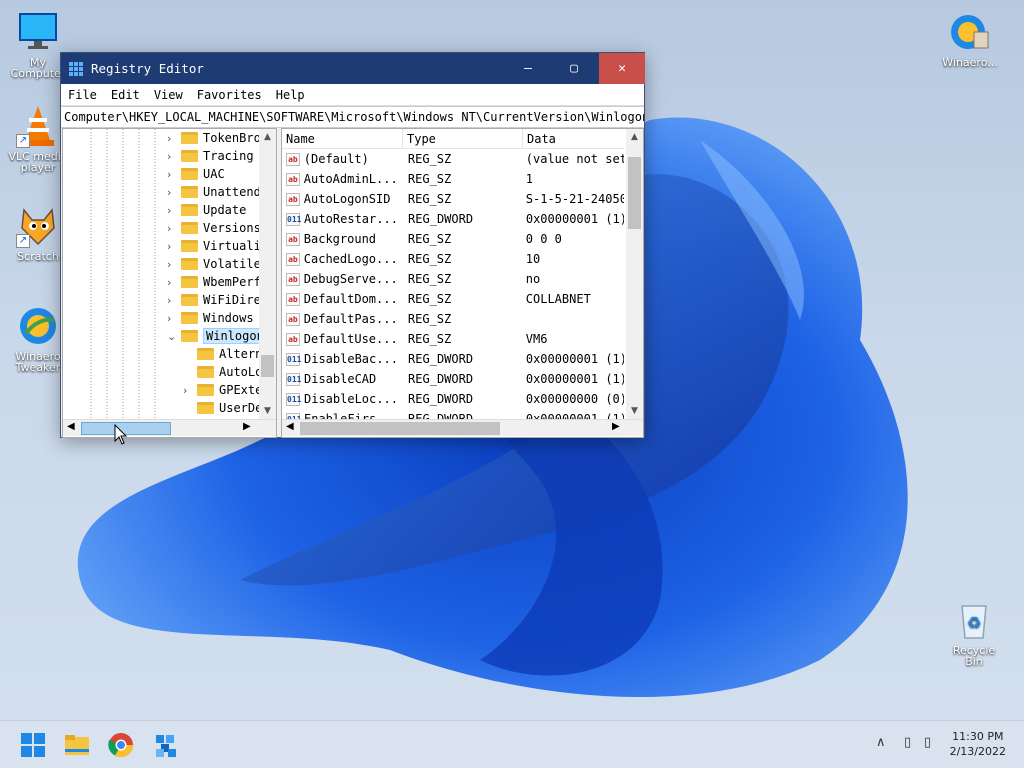  I want to click on close-button: ✕, so click(622, 68).